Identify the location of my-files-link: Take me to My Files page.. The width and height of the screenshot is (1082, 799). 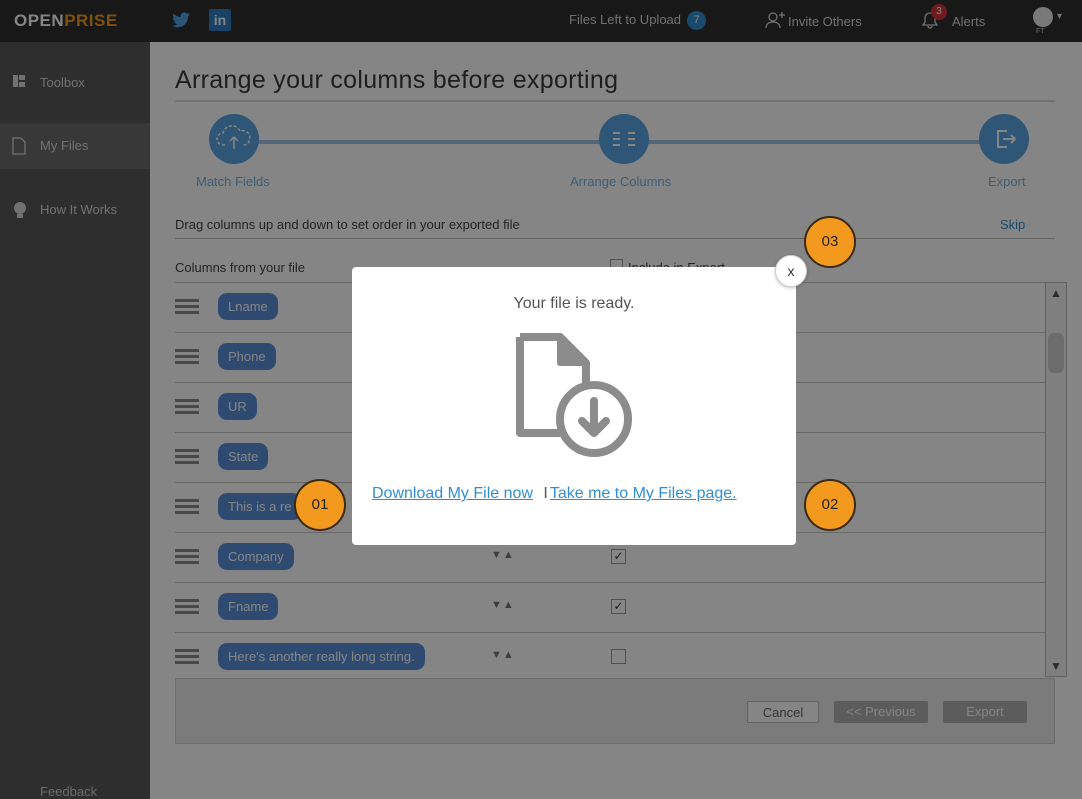
(643, 493).